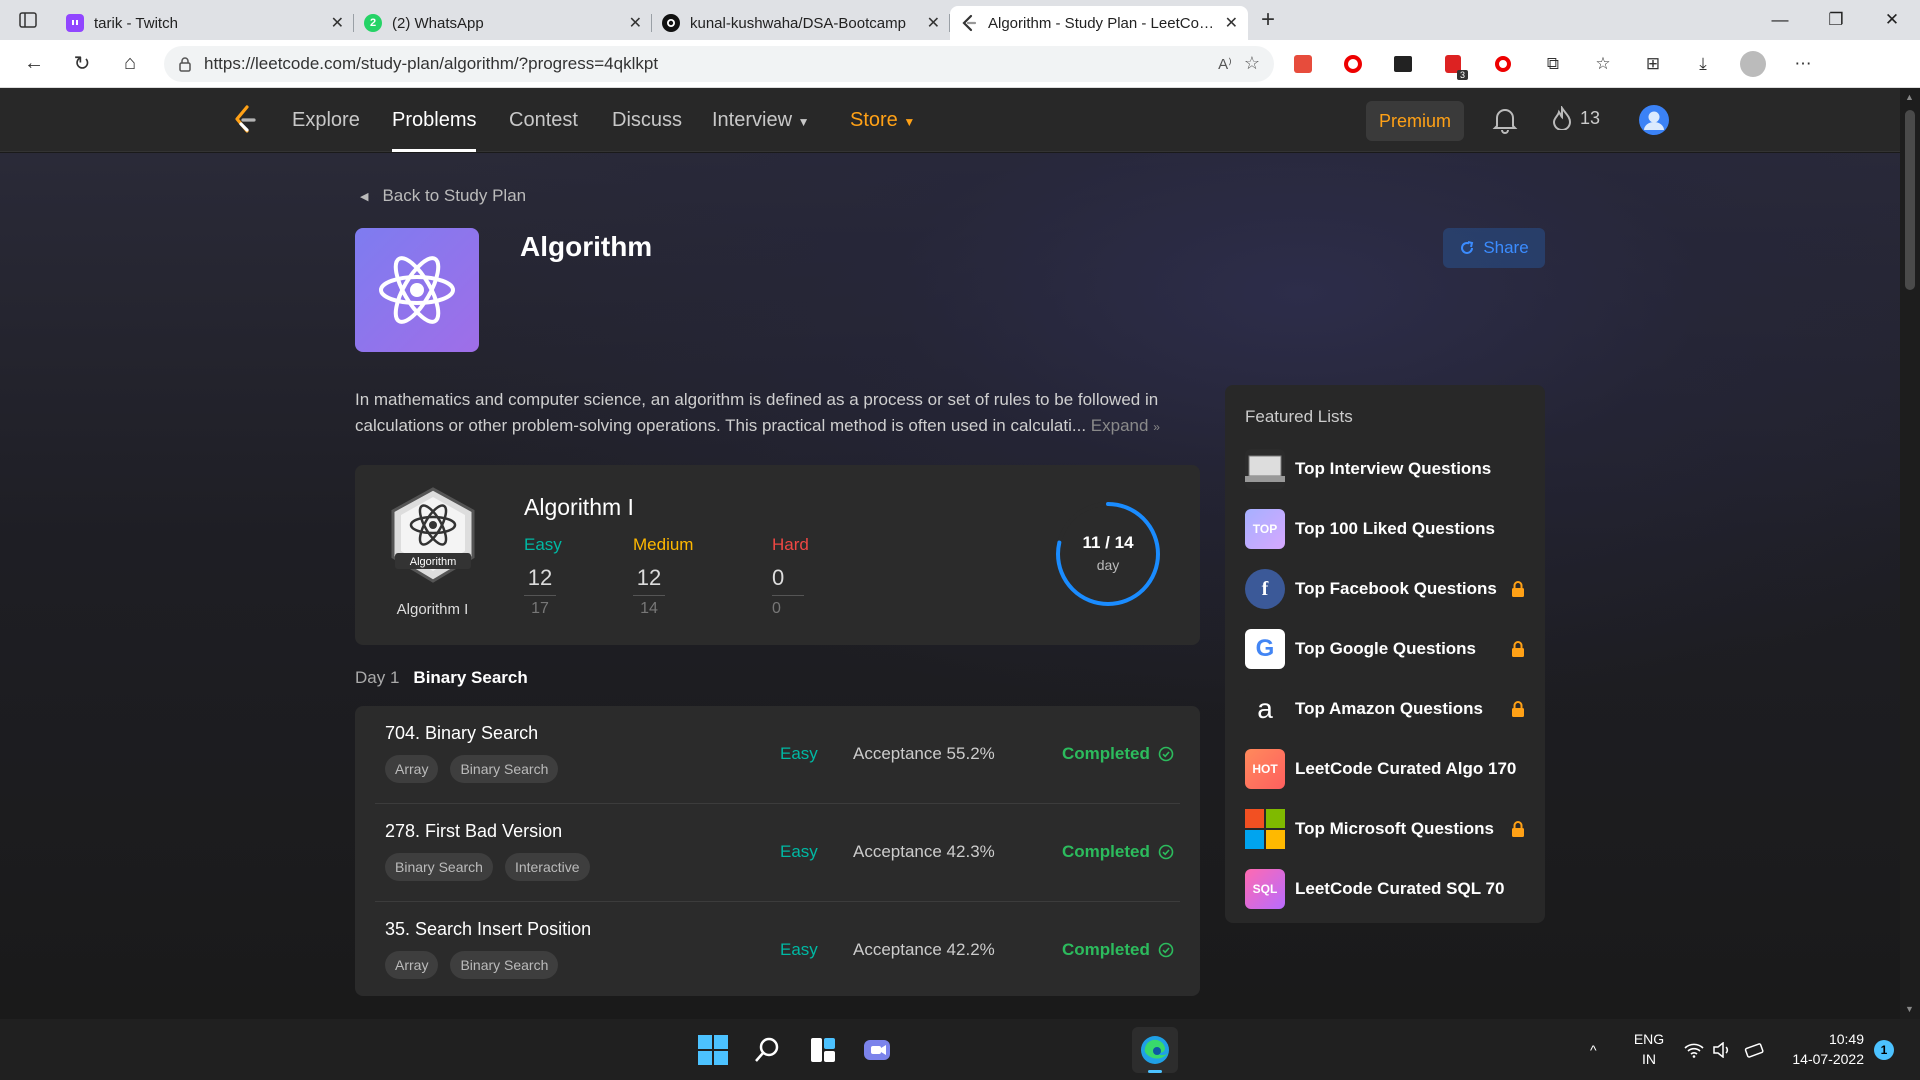 This screenshot has height=1080, width=1920. I want to click on scroll-up-icon: ▲, so click(1909, 97).